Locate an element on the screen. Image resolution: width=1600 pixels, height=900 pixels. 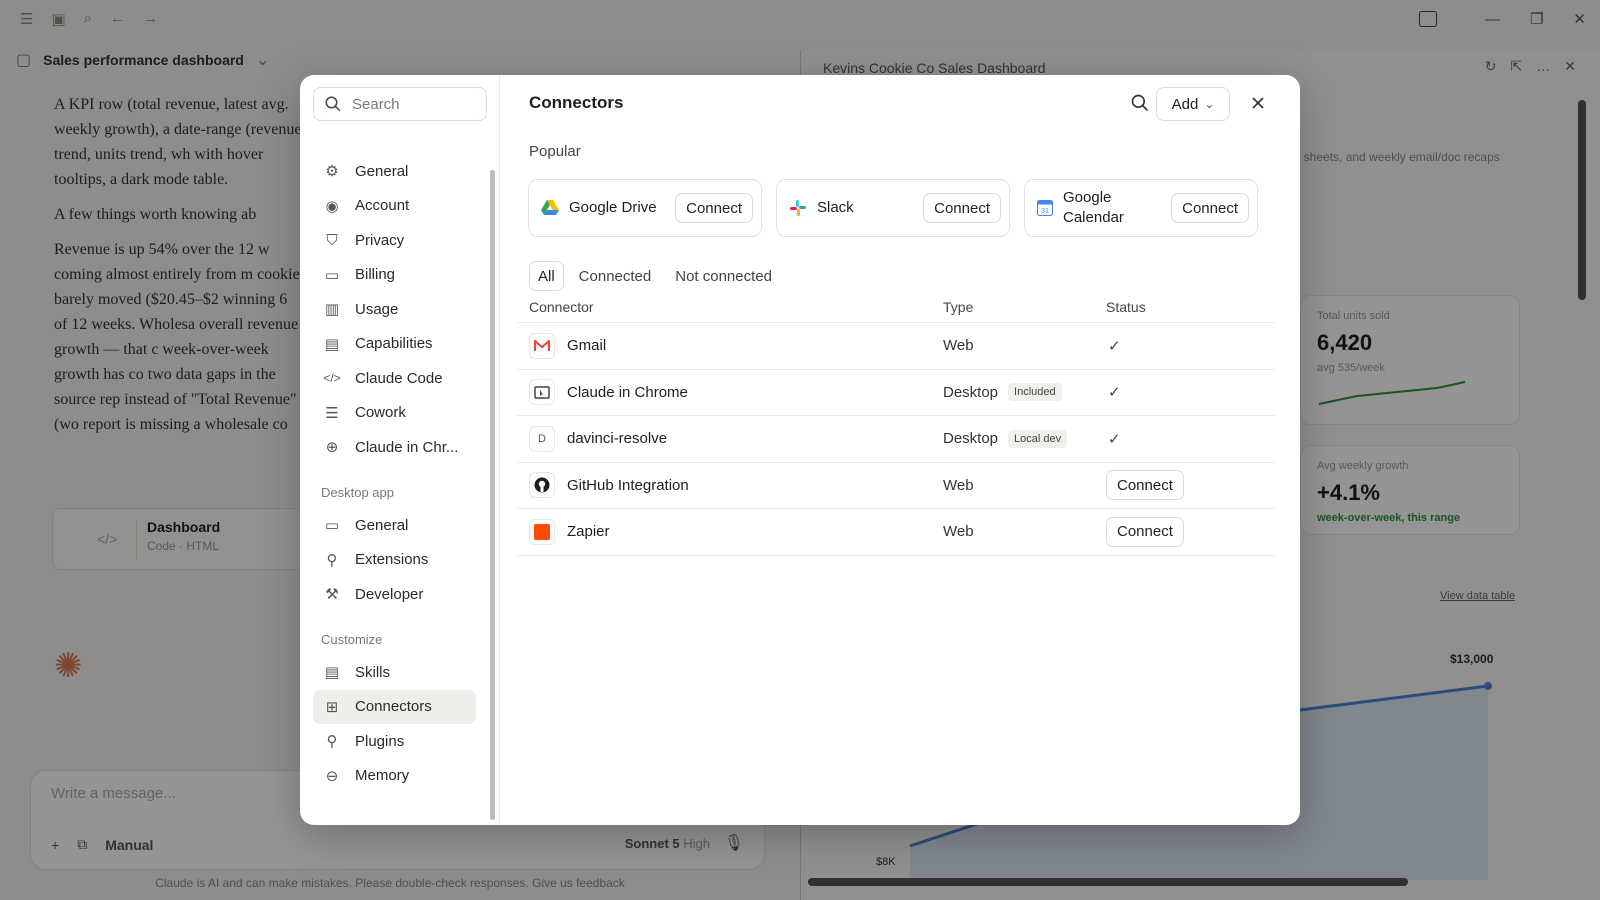
card-icon: ▭ is located at coordinates (332, 275).